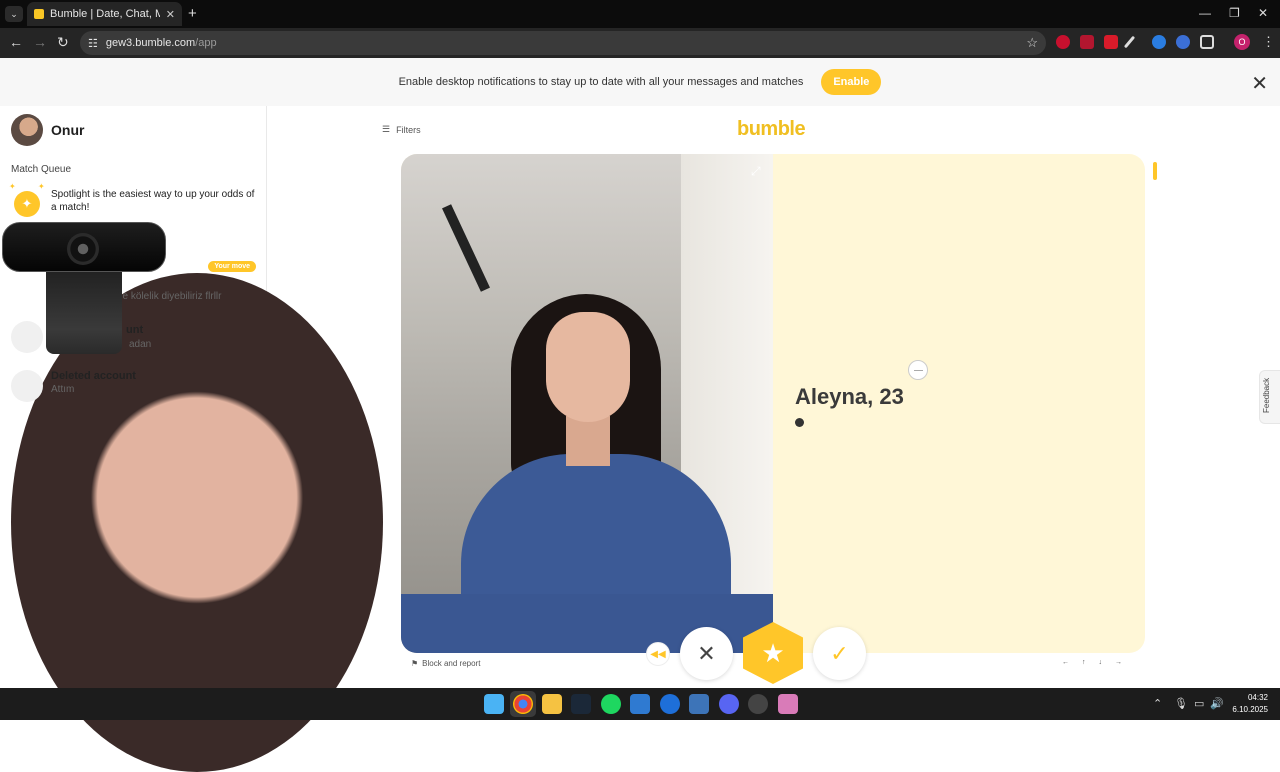  I want to click on profile-name: Aleyna, 23, so click(849, 396).